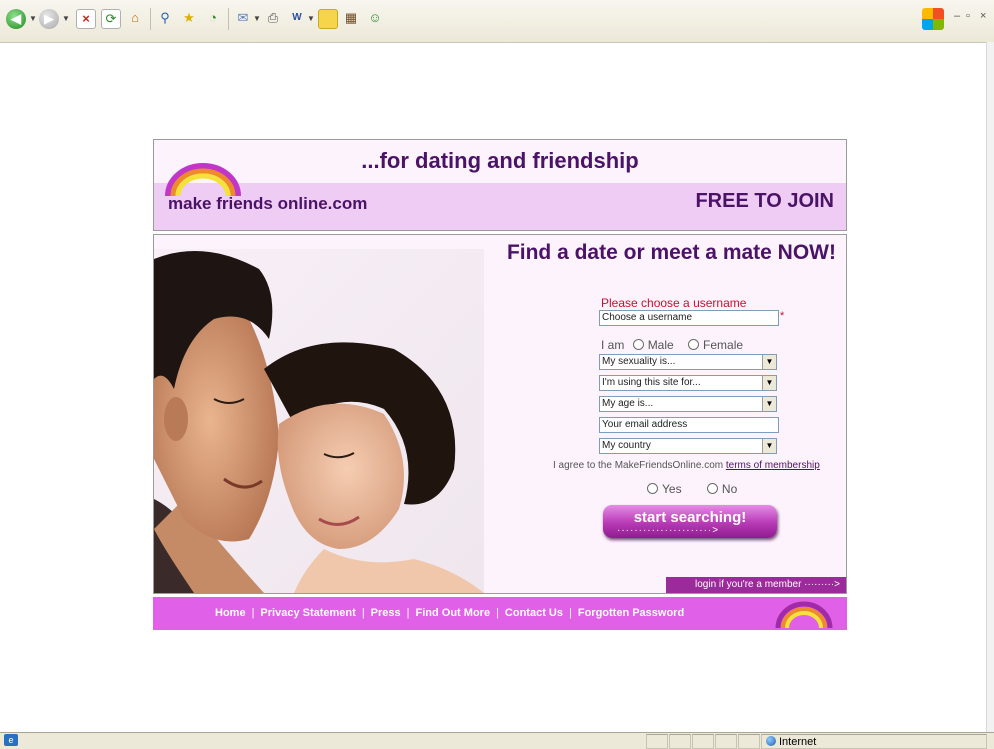 The height and width of the screenshot is (749, 994). I want to click on button-dots: ······················>, so click(668, 530).